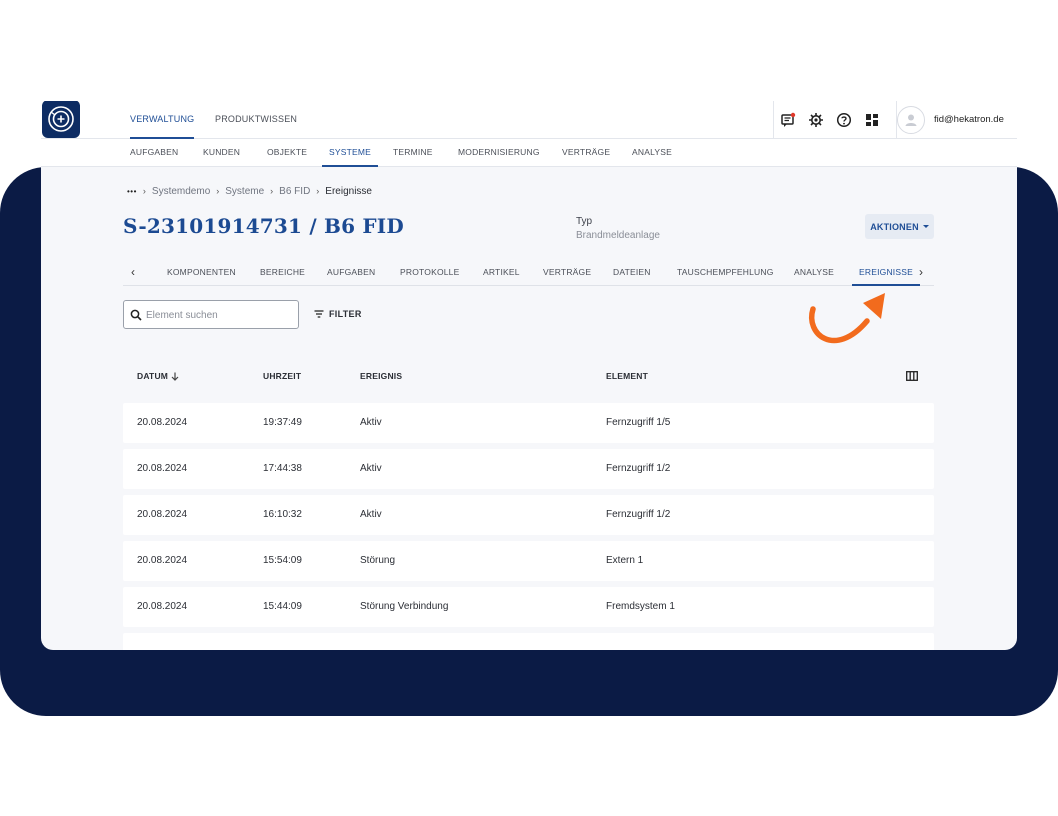 The height and width of the screenshot is (816, 1058). What do you see at coordinates (528, 641) in the screenshot?
I see `table-row-partial` at bounding box center [528, 641].